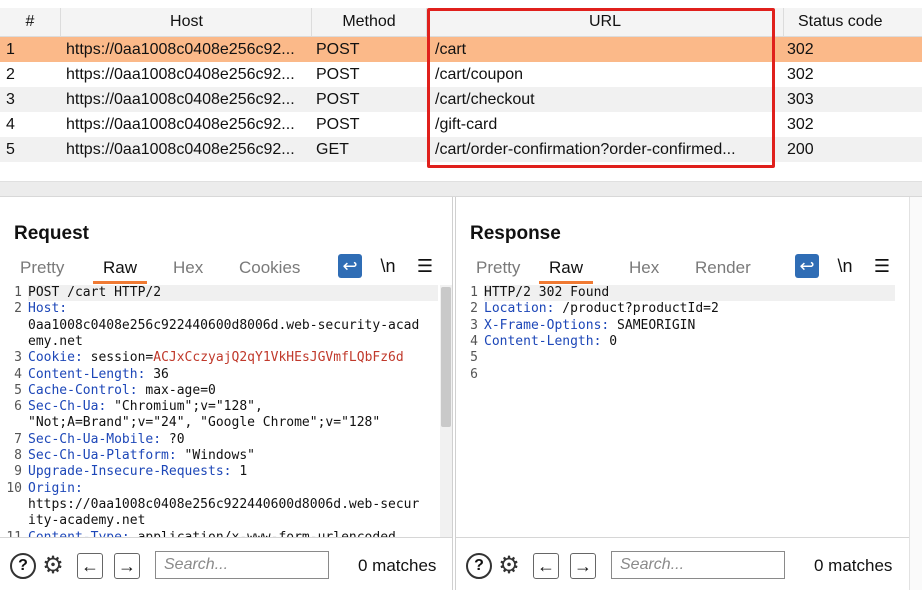 This screenshot has height=591, width=922. Describe the element at coordinates (689, 293) in the screenshot. I see `code-line: HTTP/2 302 Found` at that location.